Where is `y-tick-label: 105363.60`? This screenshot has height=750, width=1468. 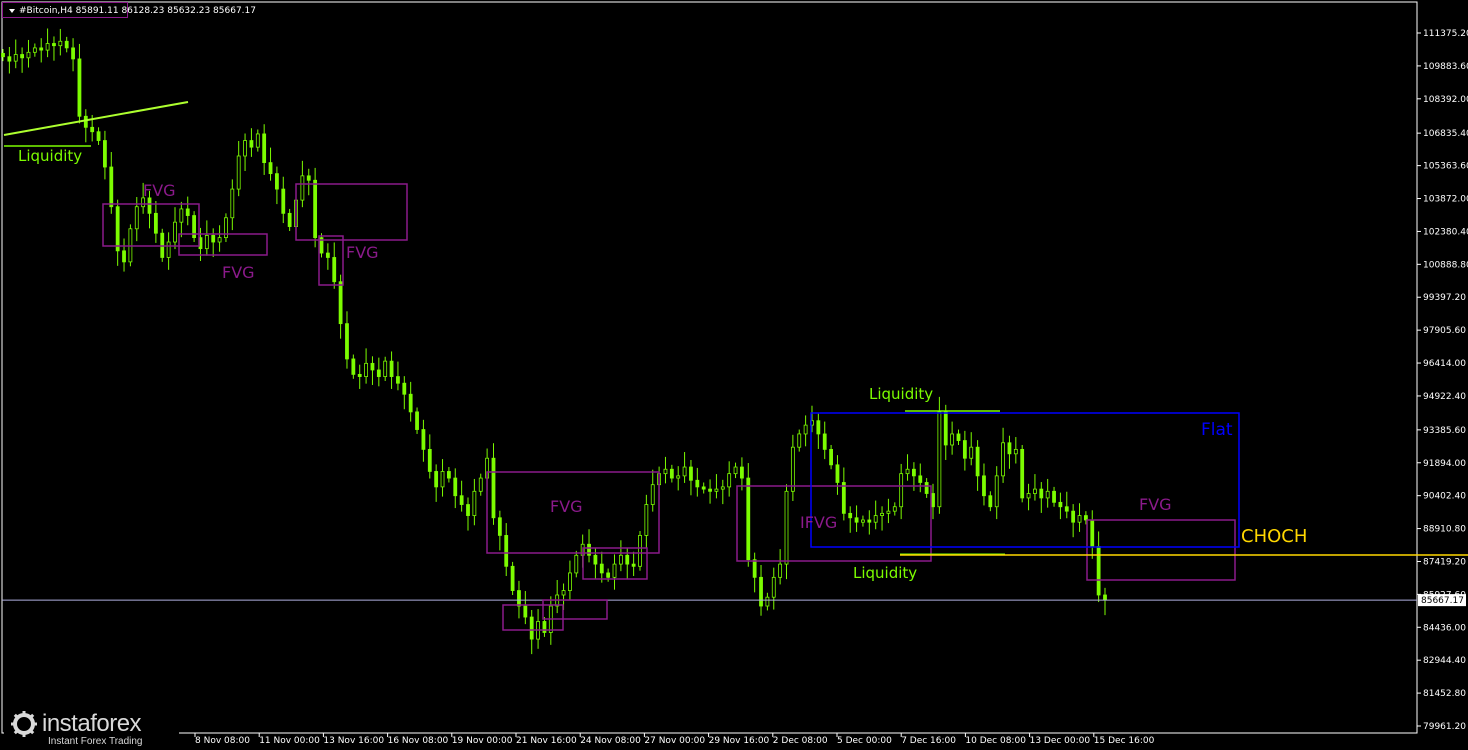 y-tick-label: 105363.60 is located at coordinates (1445, 167).